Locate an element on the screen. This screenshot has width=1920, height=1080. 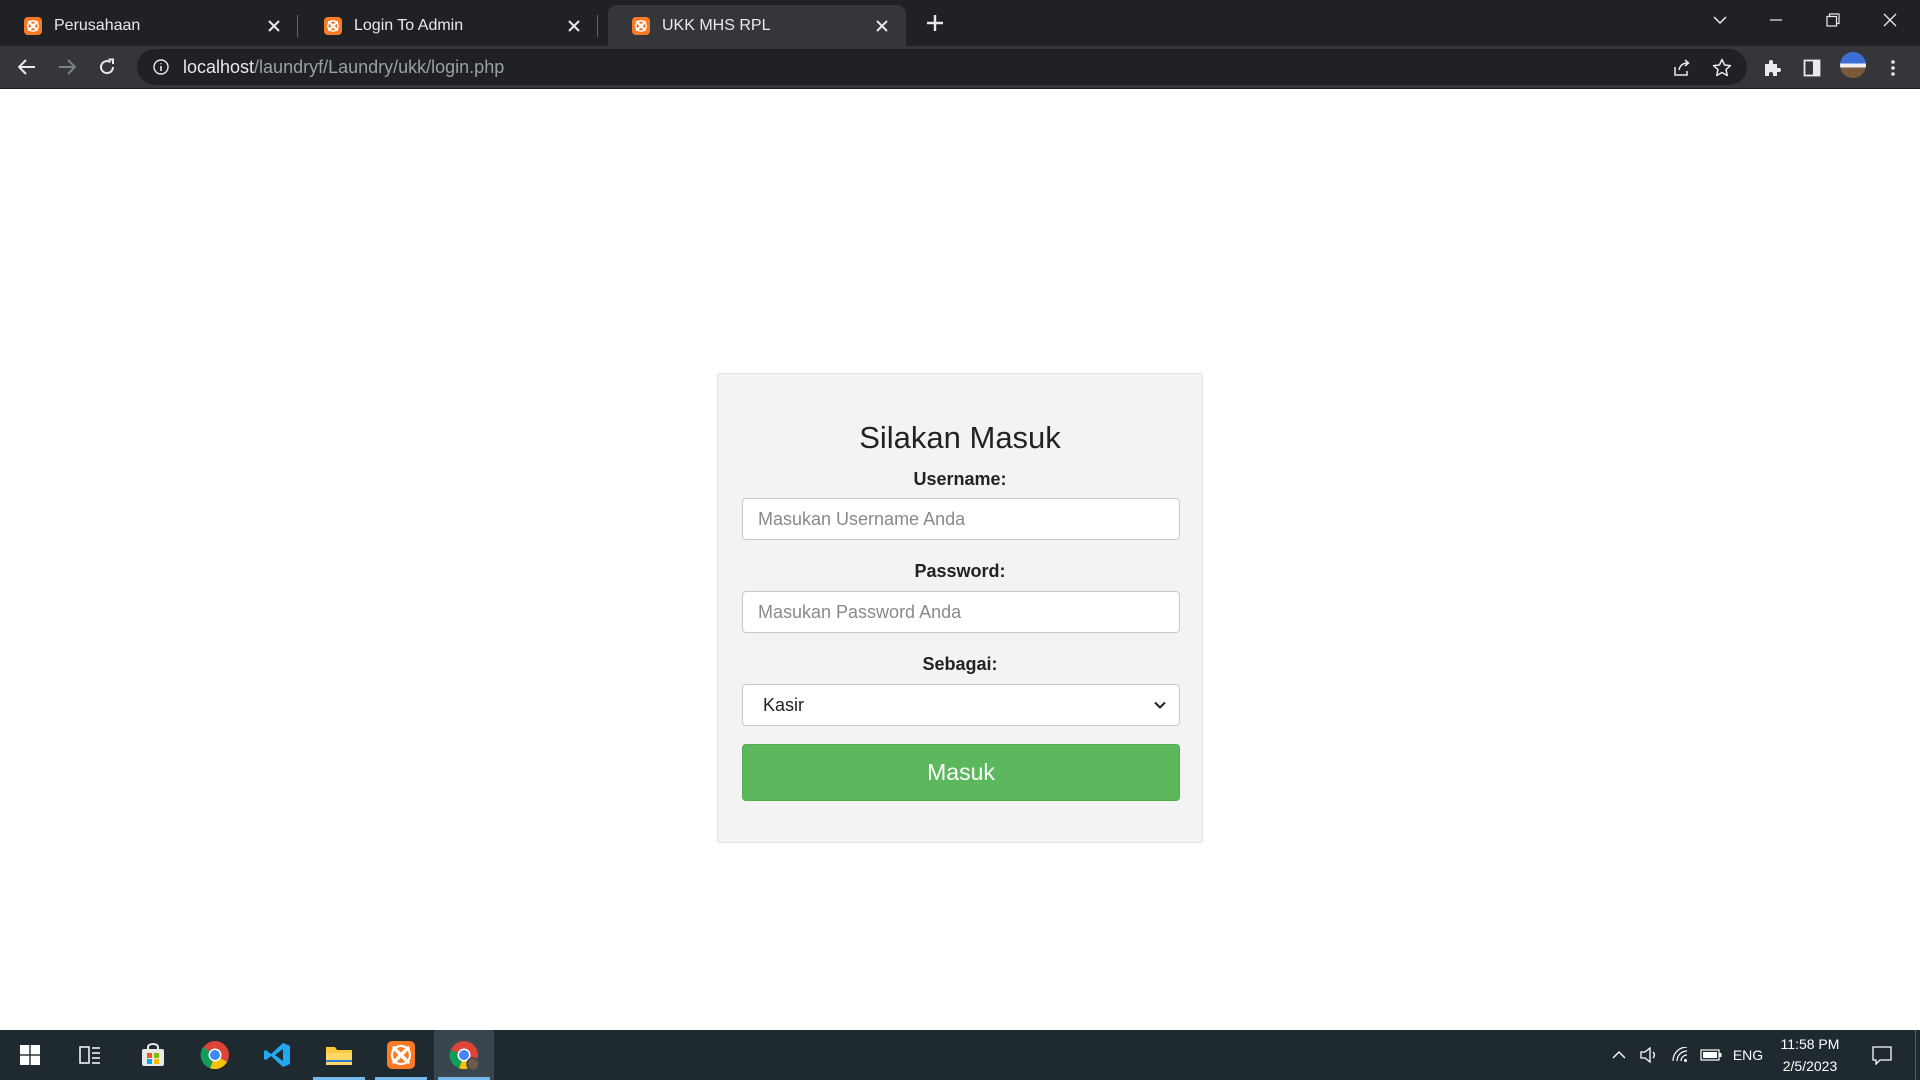
tab-login-to-admin: Login To Admin is located at coordinates (449, 25).